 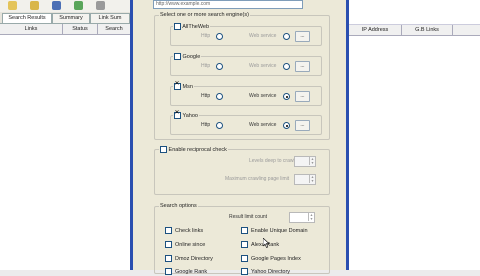 What do you see at coordinates (263, 96) in the screenshot?
I see `msn-web-label: Web service` at bounding box center [263, 96].